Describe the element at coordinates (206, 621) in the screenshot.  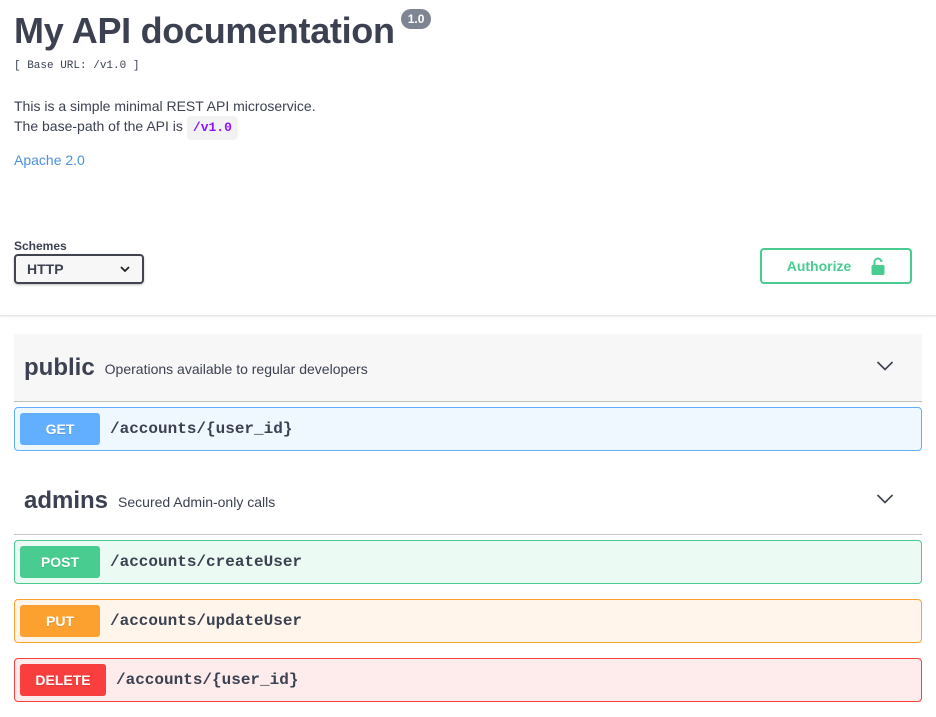
I see `operation-path: /accounts/updateUser` at that location.